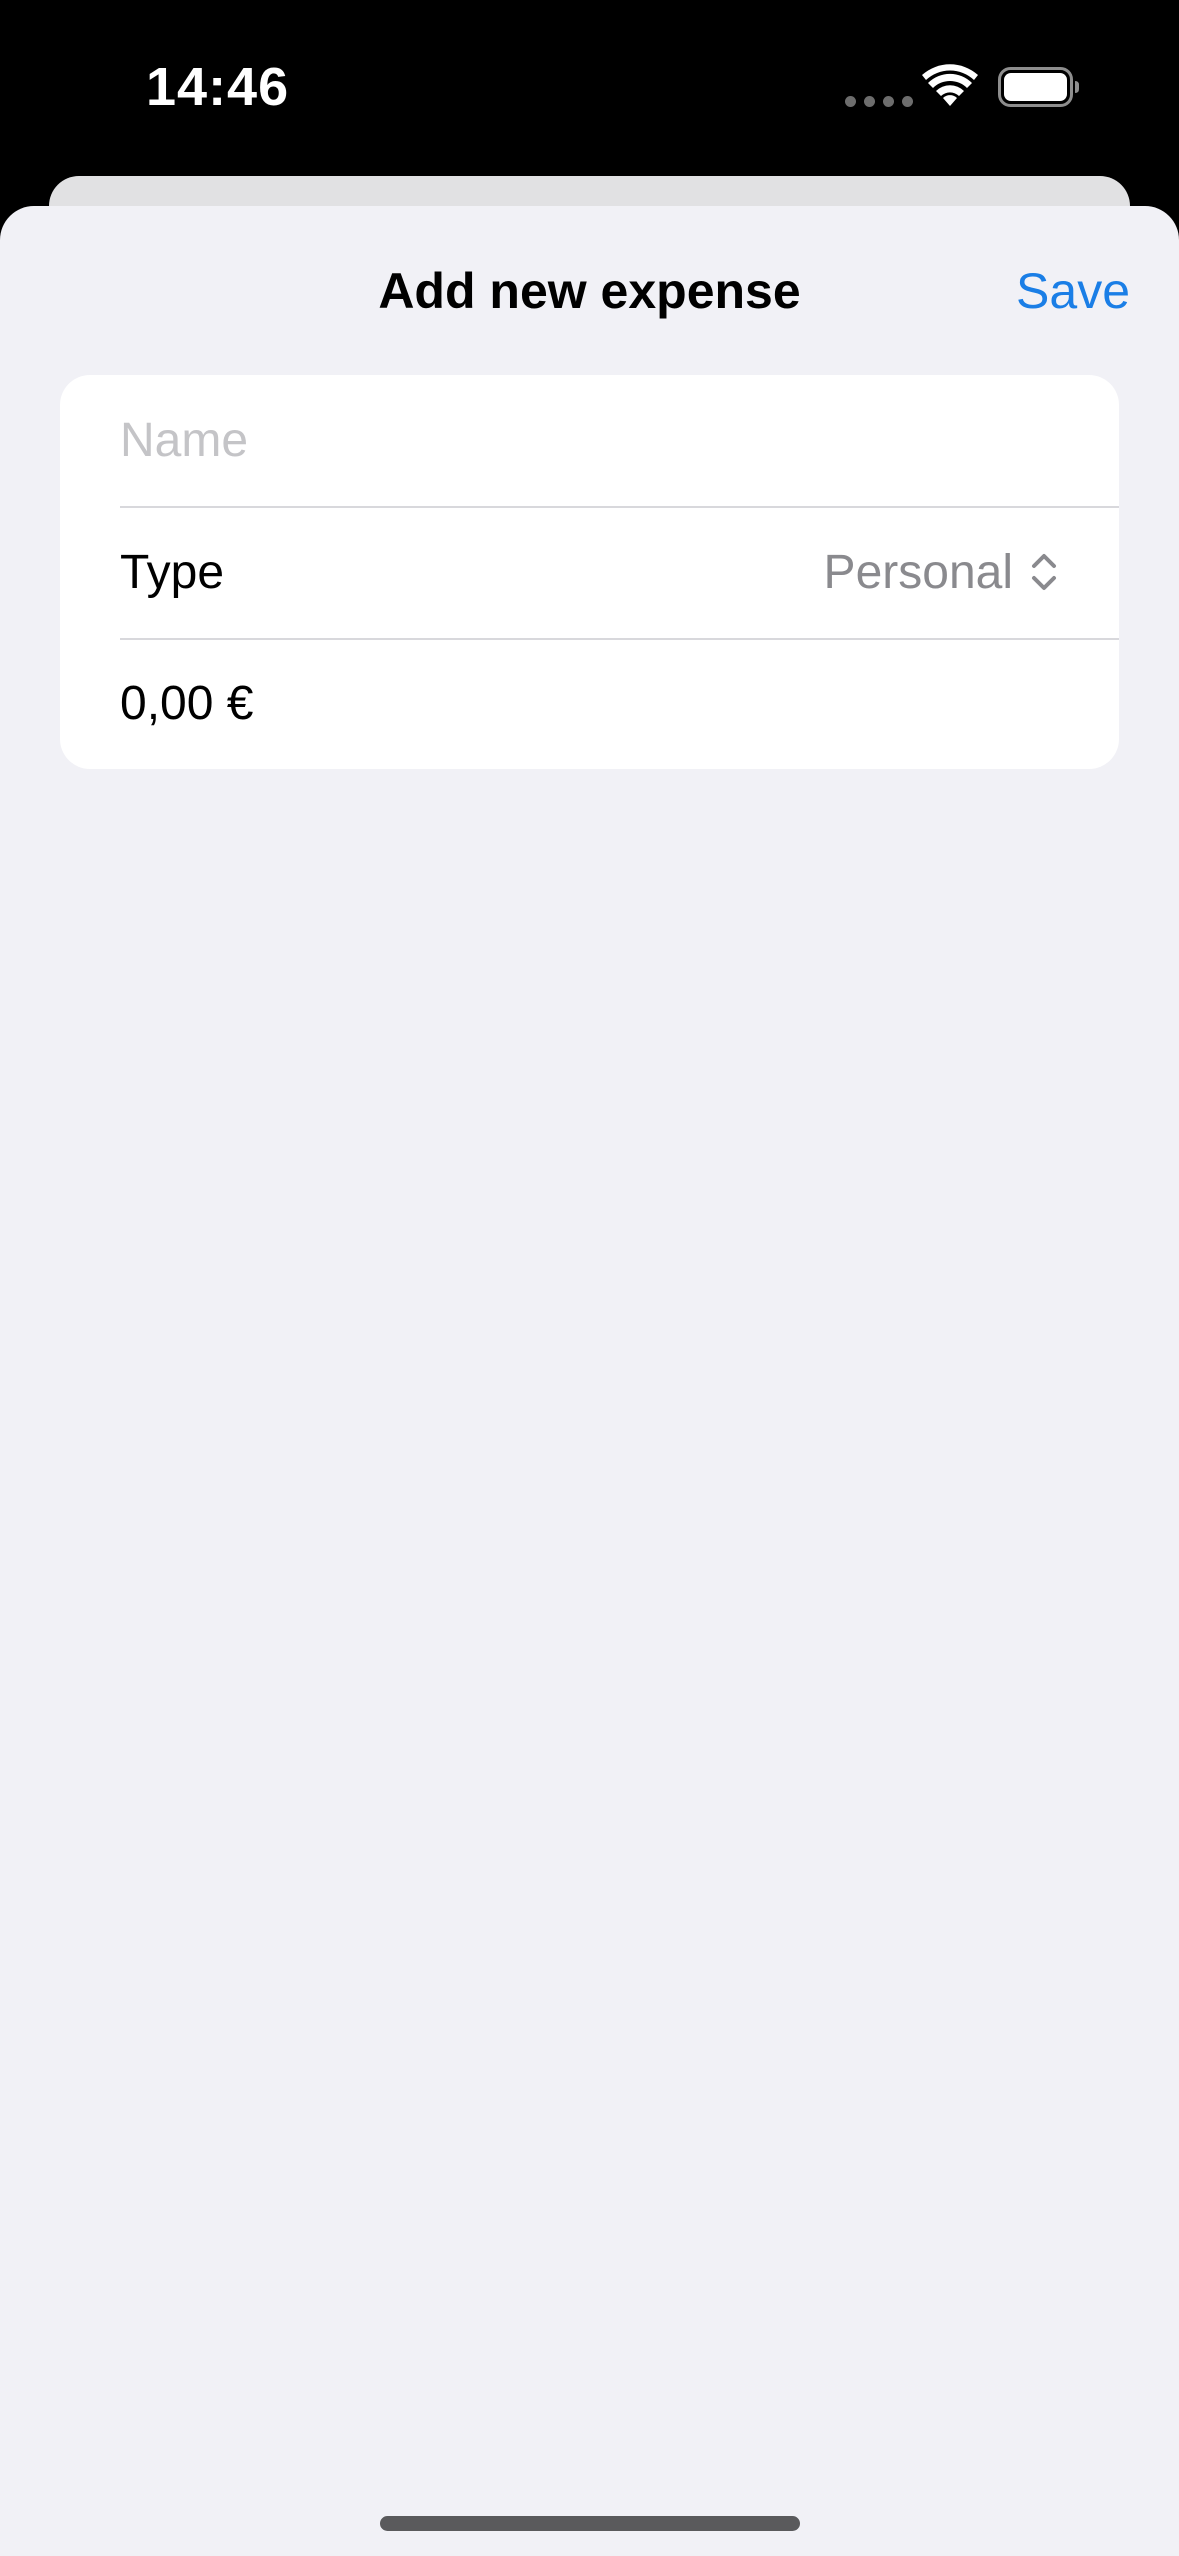 This screenshot has height=2556, width=1179. What do you see at coordinates (218, 87) in the screenshot?
I see `status-time: 14:46` at bounding box center [218, 87].